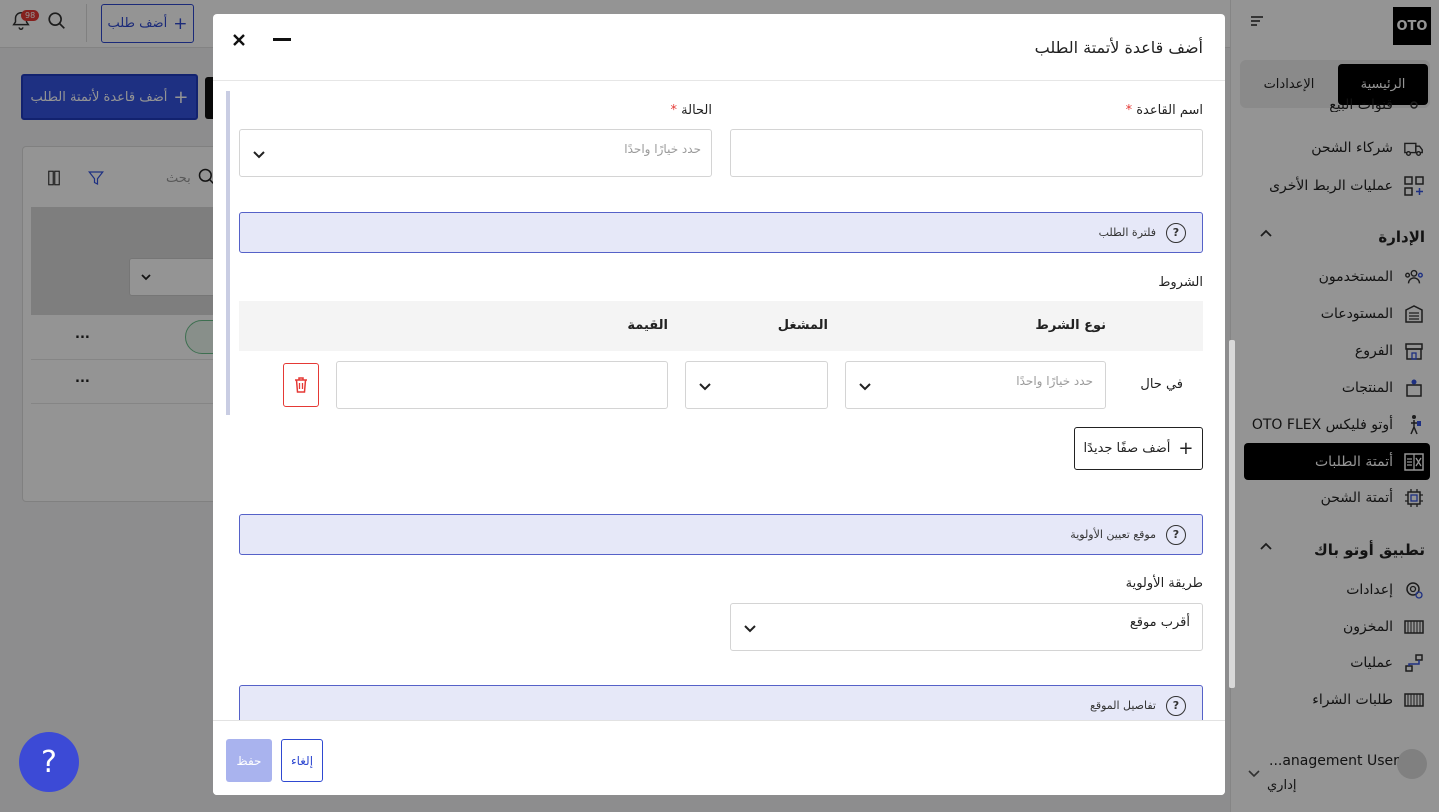 The image size is (1439, 812). Describe the element at coordinates (1127, 448) in the screenshot. I see `add-row-label: أضف صفًا جديدًا` at that location.